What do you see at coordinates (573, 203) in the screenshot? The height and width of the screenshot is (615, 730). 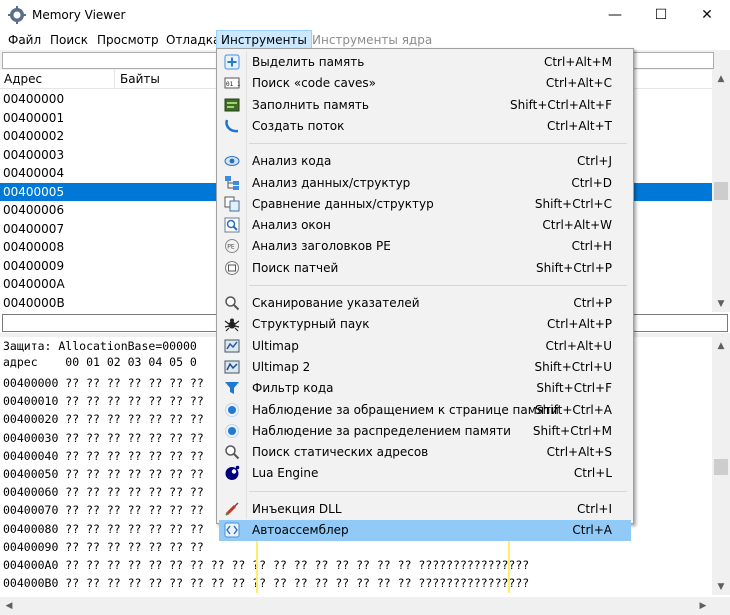 I see `menu-item-shortcut: Shift+Ctrl+C` at bounding box center [573, 203].